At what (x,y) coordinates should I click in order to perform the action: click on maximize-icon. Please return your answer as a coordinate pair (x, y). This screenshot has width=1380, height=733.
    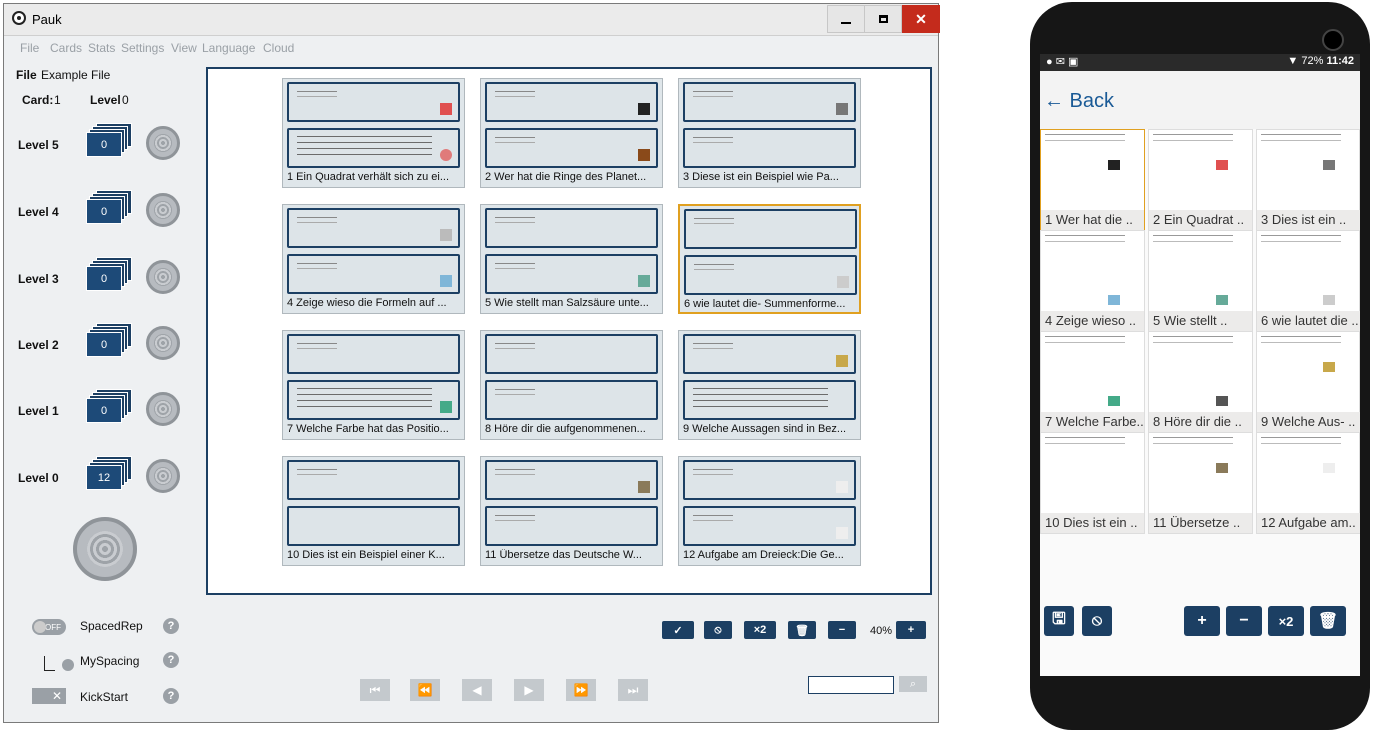
    Looking at the image, I should click on (883, 19).